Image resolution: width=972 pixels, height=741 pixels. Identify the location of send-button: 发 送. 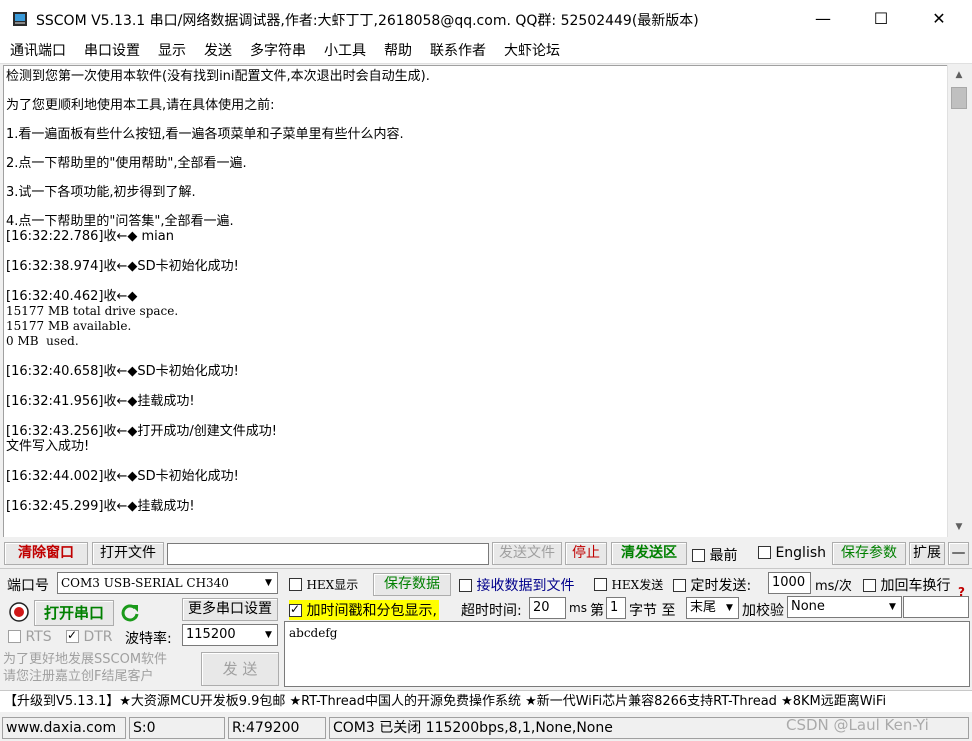
(240, 669).